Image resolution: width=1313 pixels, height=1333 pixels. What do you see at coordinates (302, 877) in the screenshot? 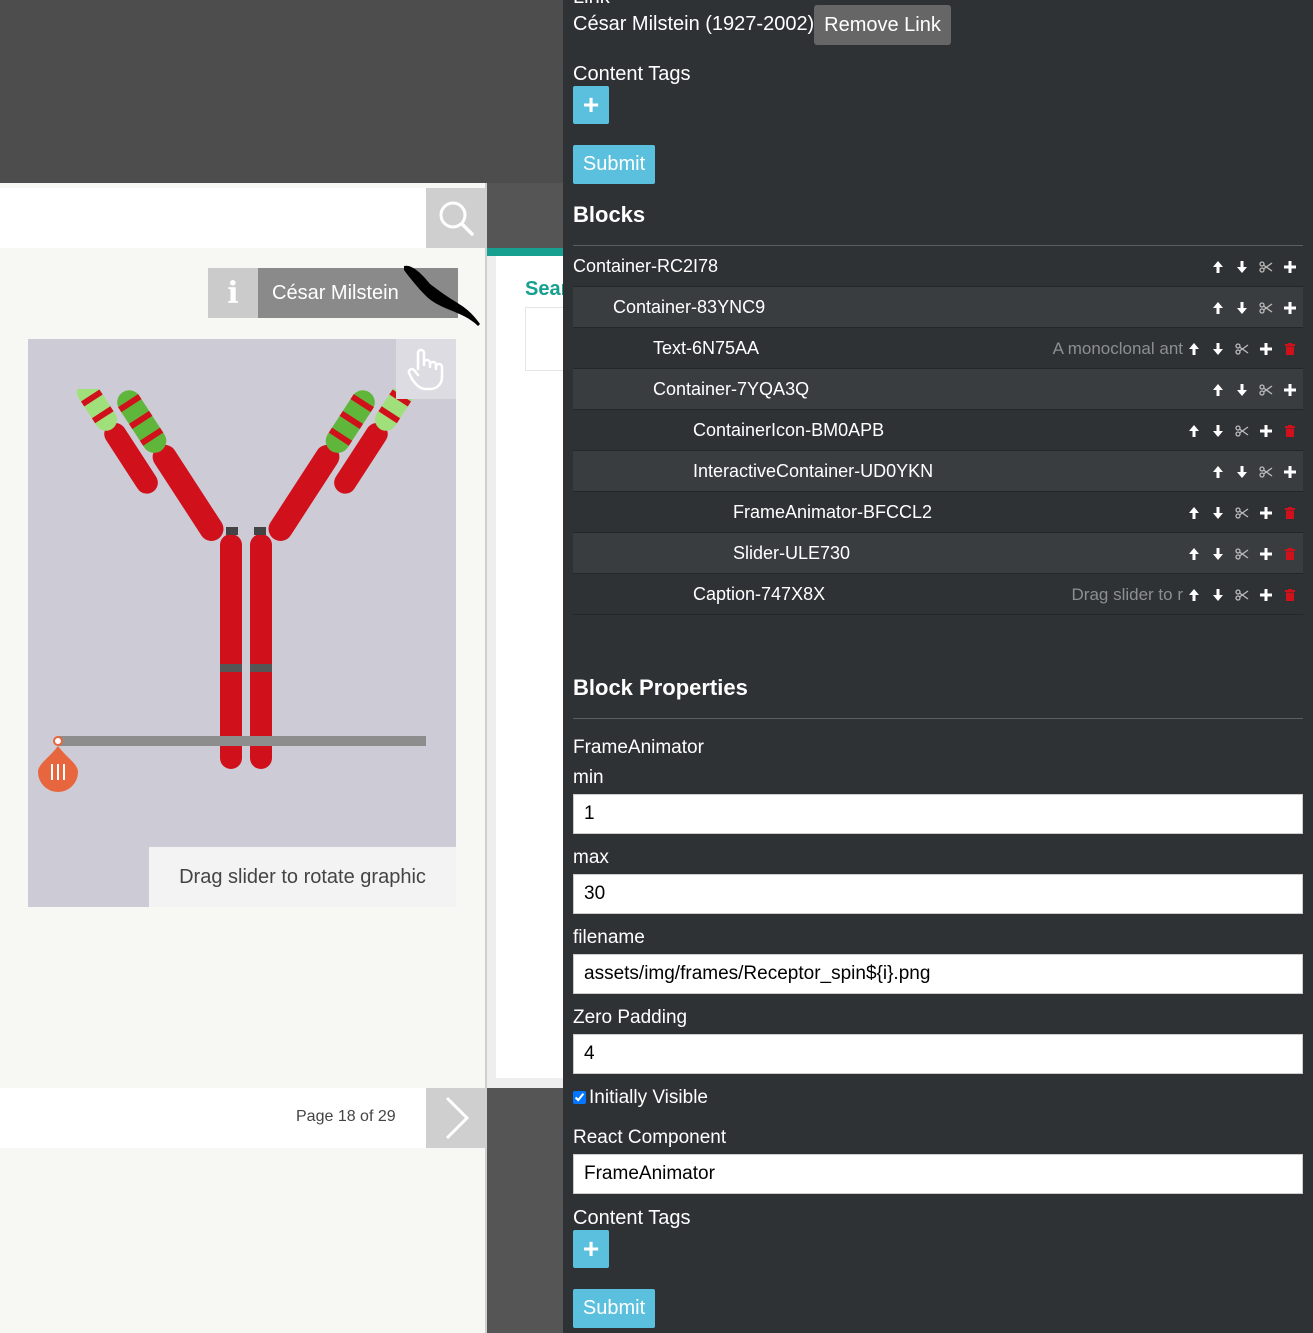
I see `graphic-caption: Drag slider to rotate graphic` at bounding box center [302, 877].